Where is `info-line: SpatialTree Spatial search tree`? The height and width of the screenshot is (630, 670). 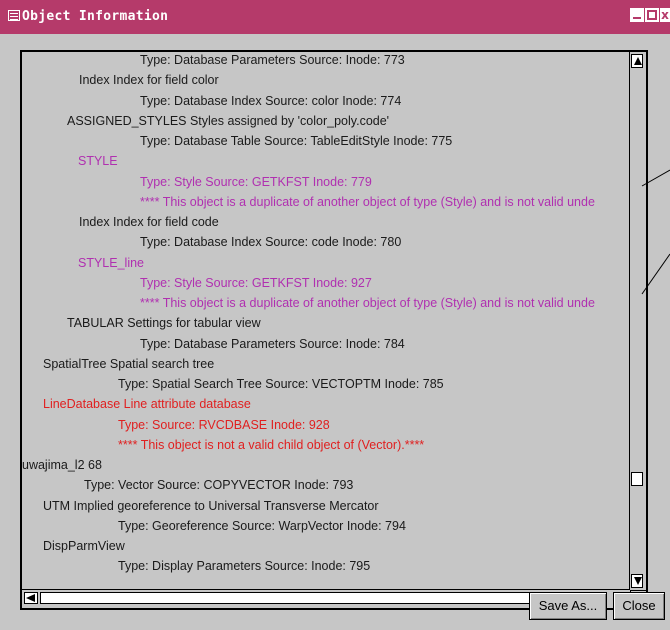 info-line: SpatialTree Spatial search tree is located at coordinates (129, 363).